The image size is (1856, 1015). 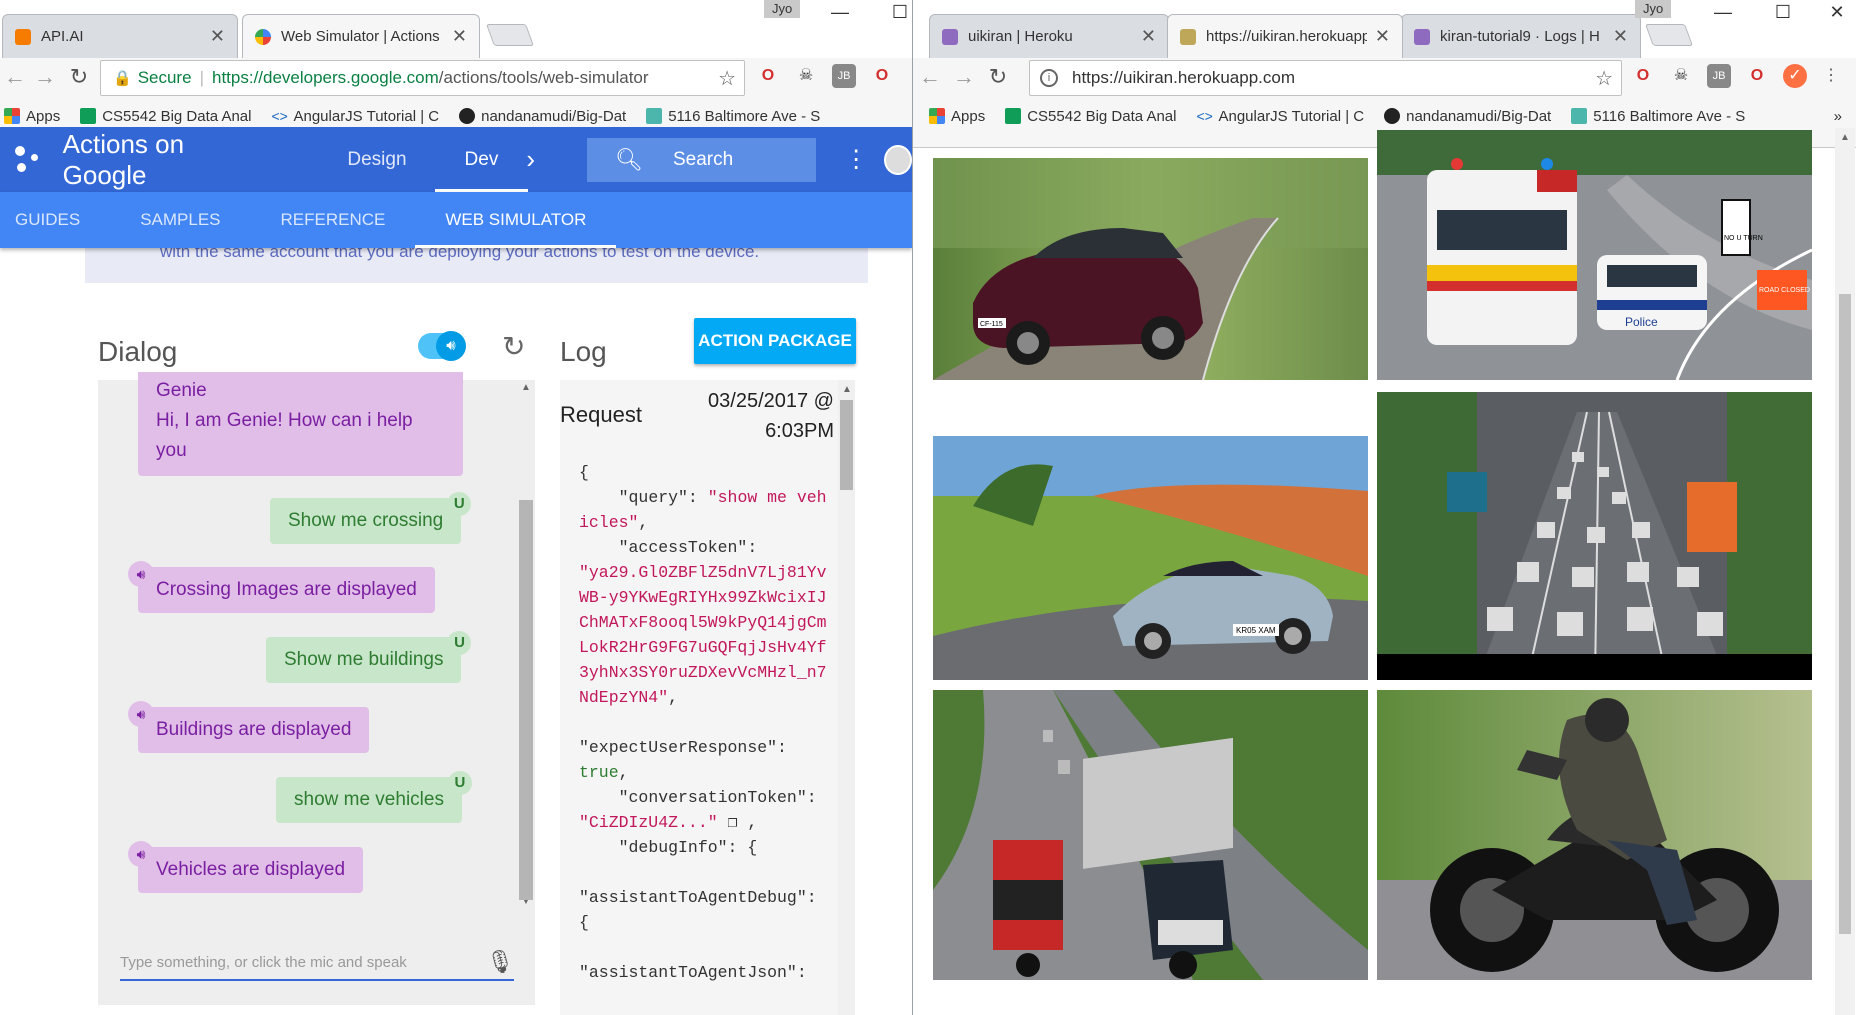 What do you see at coordinates (47, 220) in the screenshot?
I see `tab-guides: GUIDES` at bounding box center [47, 220].